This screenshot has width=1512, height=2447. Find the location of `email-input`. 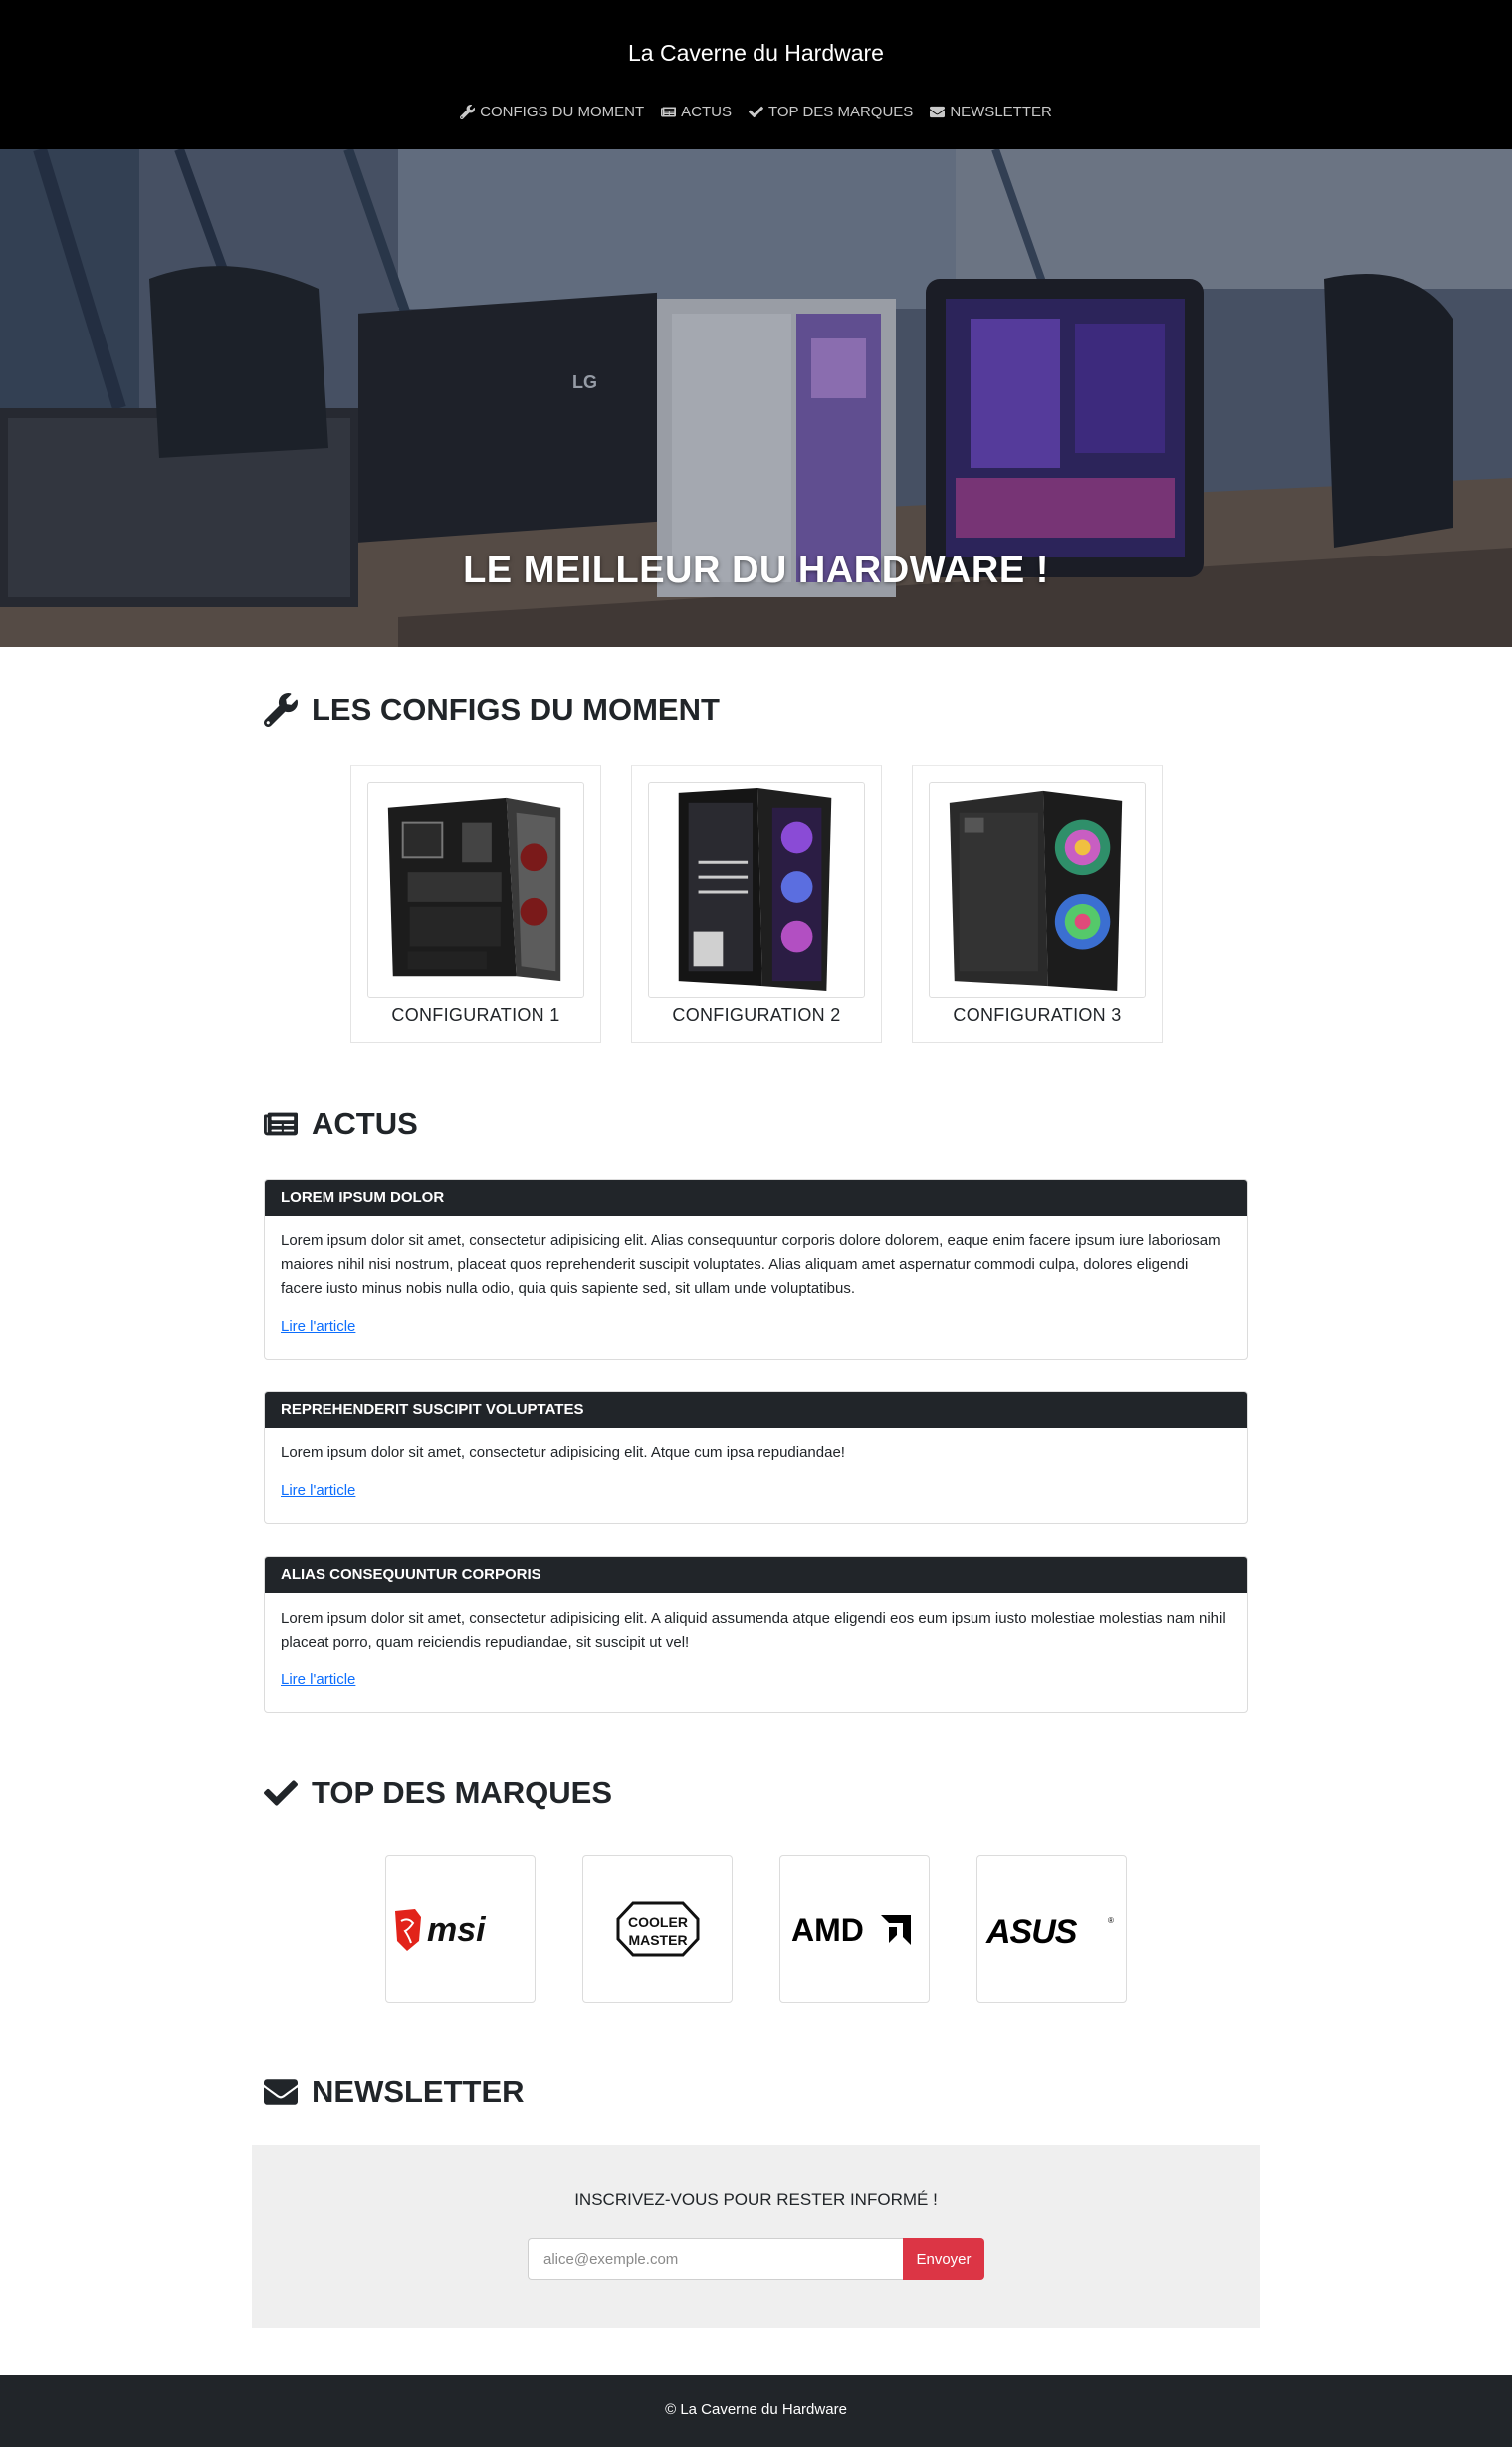

email-input is located at coordinates (715, 2259).